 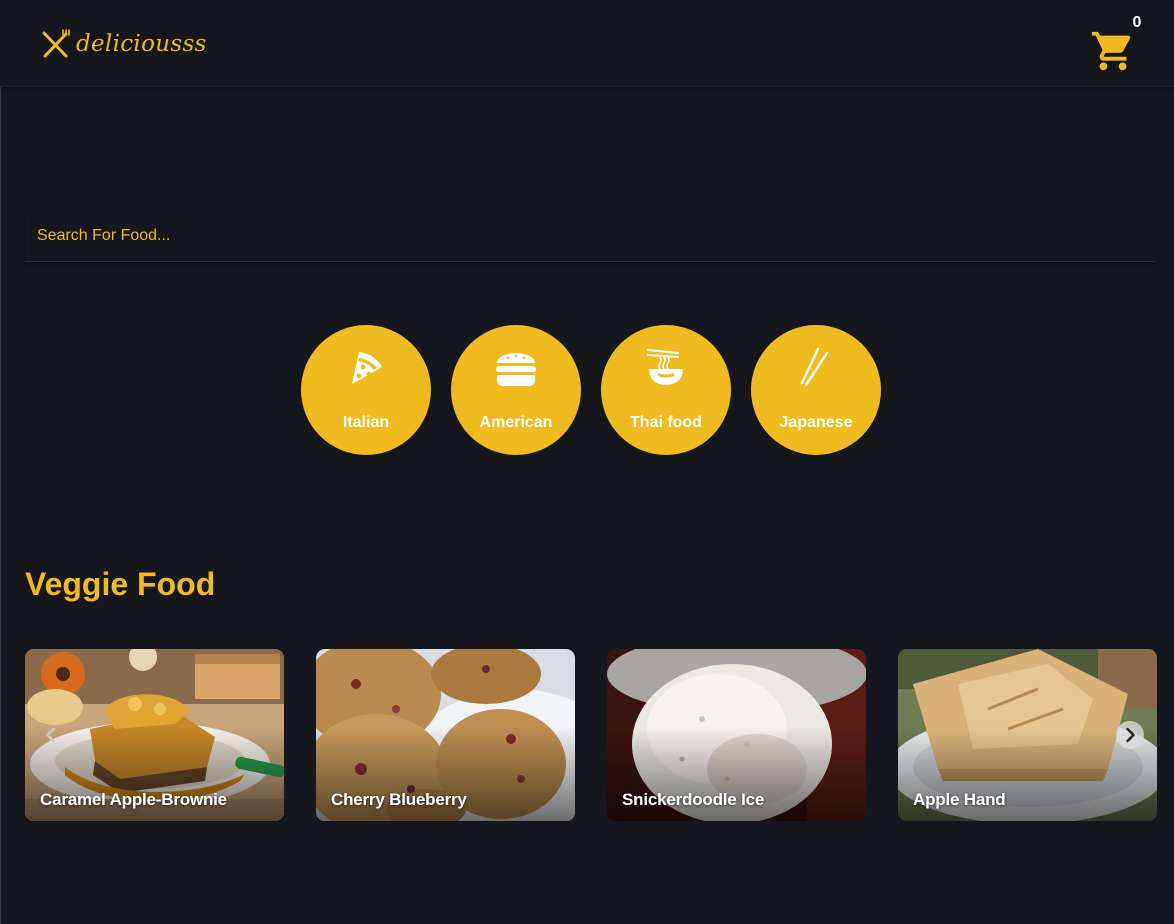 What do you see at coordinates (665, 367) in the screenshot?
I see `noodle-bowl-icon` at bounding box center [665, 367].